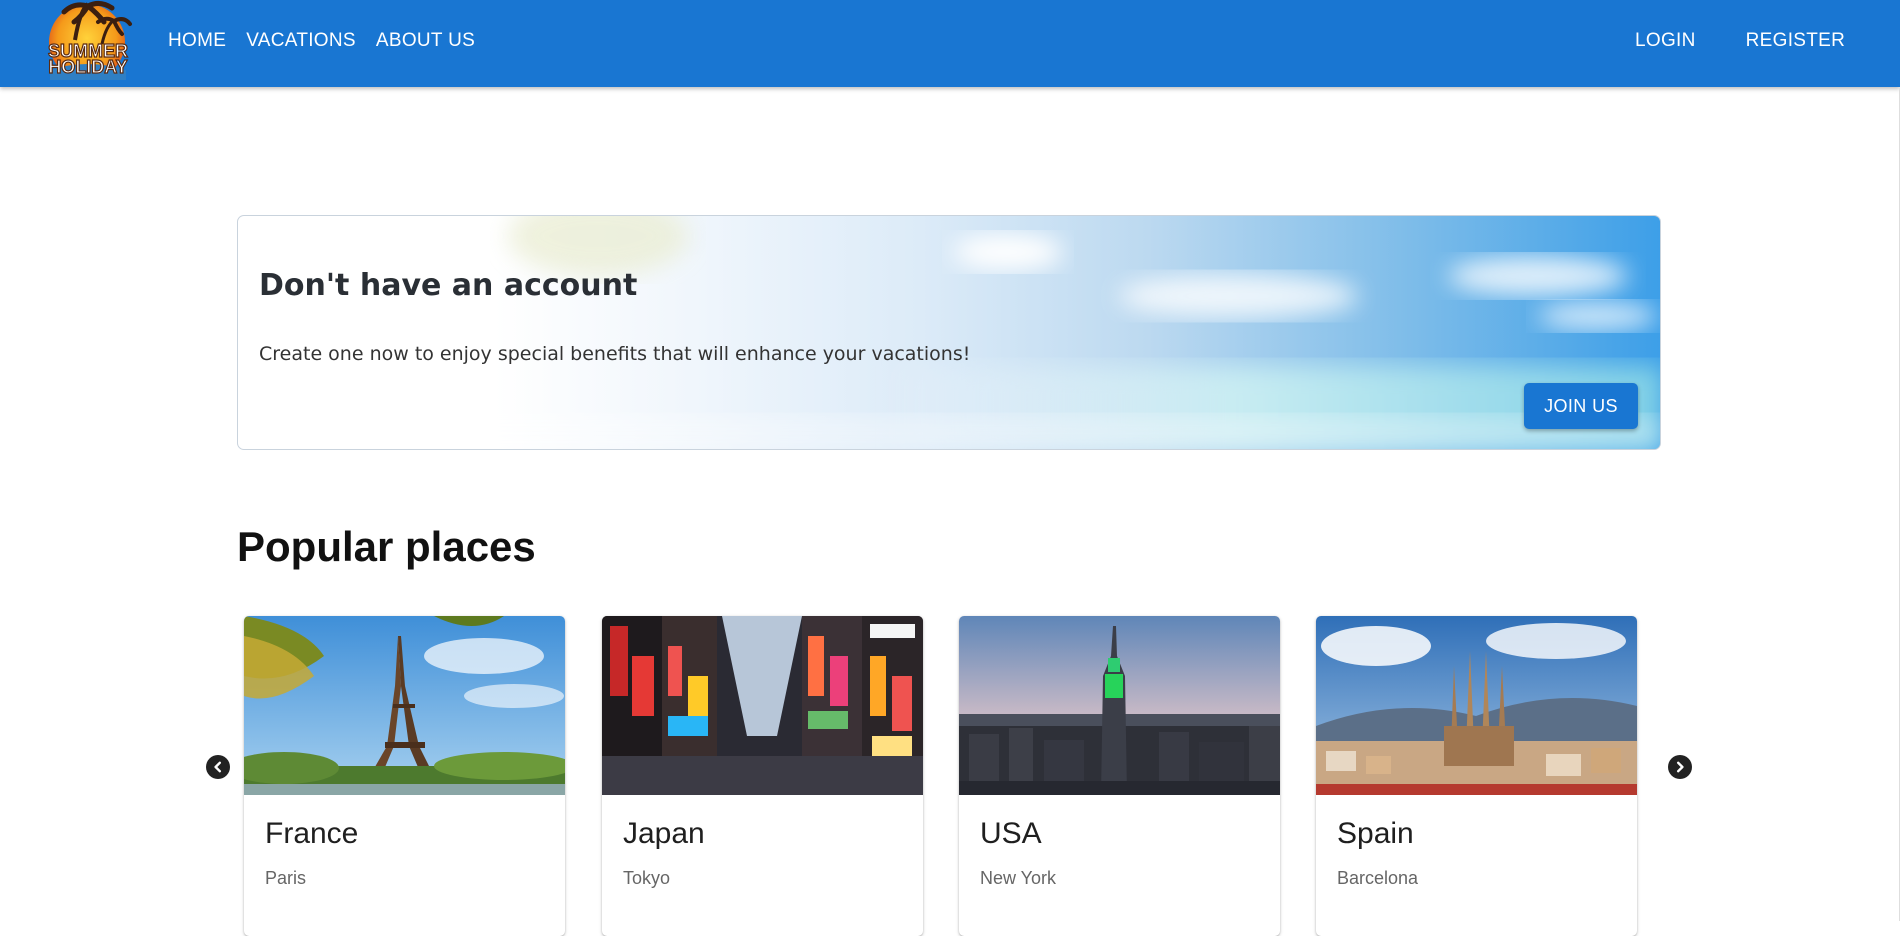 The height and width of the screenshot is (936, 1900). What do you see at coordinates (197, 41) in the screenshot?
I see `nav-home-button: HOME` at bounding box center [197, 41].